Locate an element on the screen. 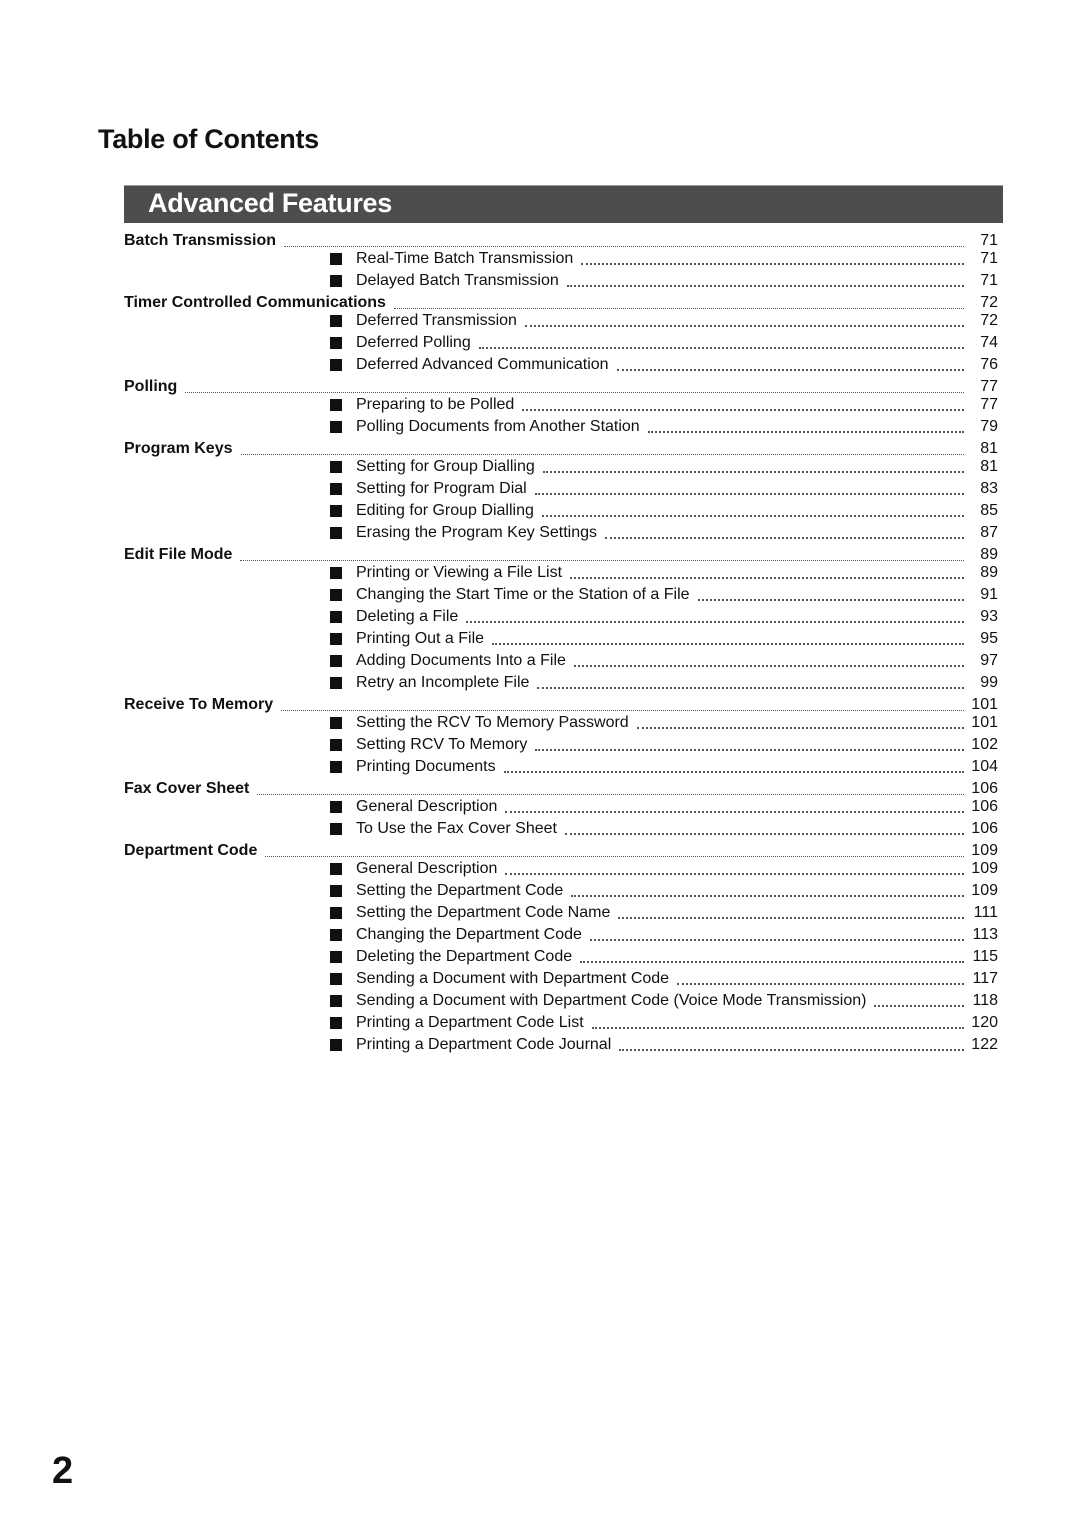  toc-subsection-entry: Preparing to be Polled 77 is located at coordinates (561, 405).